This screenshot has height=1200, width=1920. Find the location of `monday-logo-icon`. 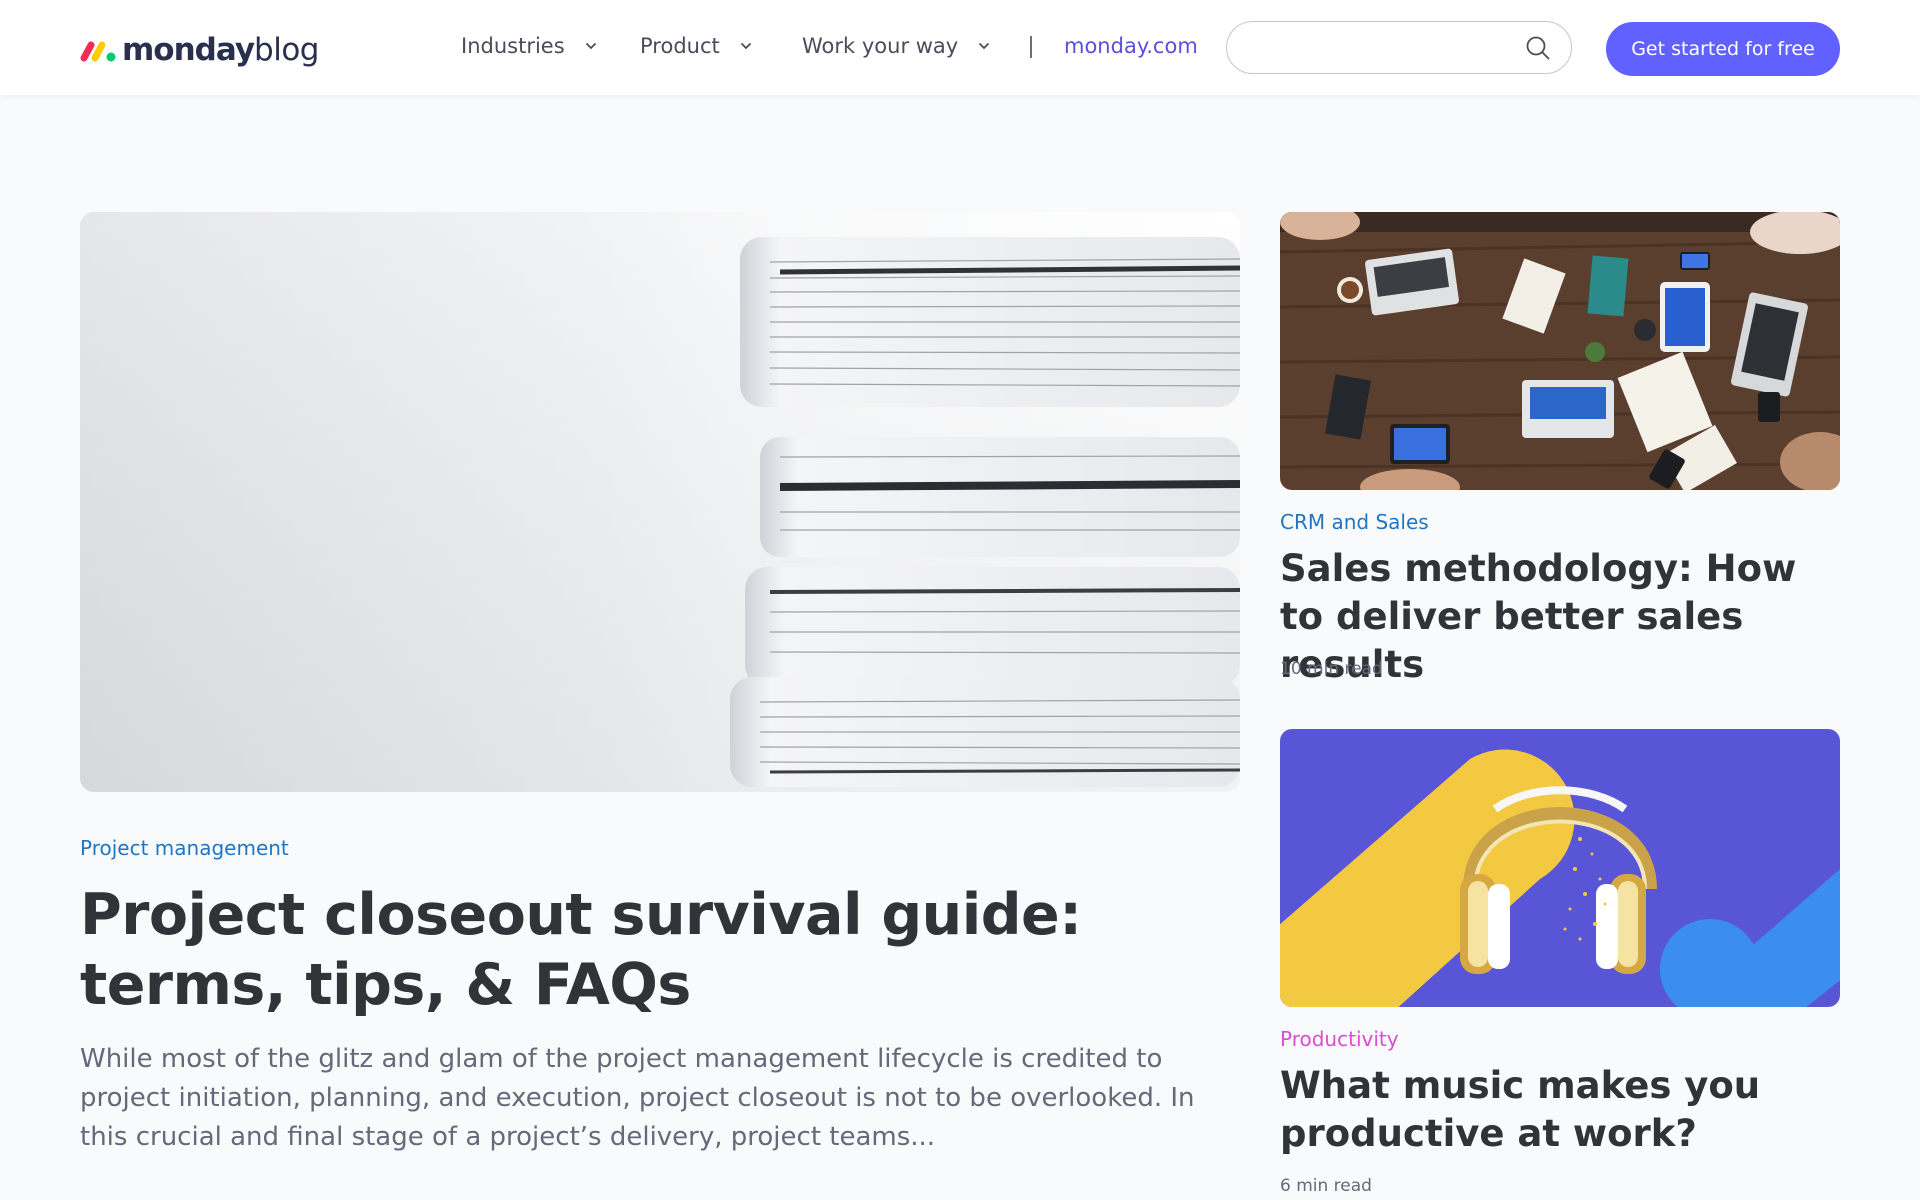

monday-logo-icon is located at coordinates (98, 51).